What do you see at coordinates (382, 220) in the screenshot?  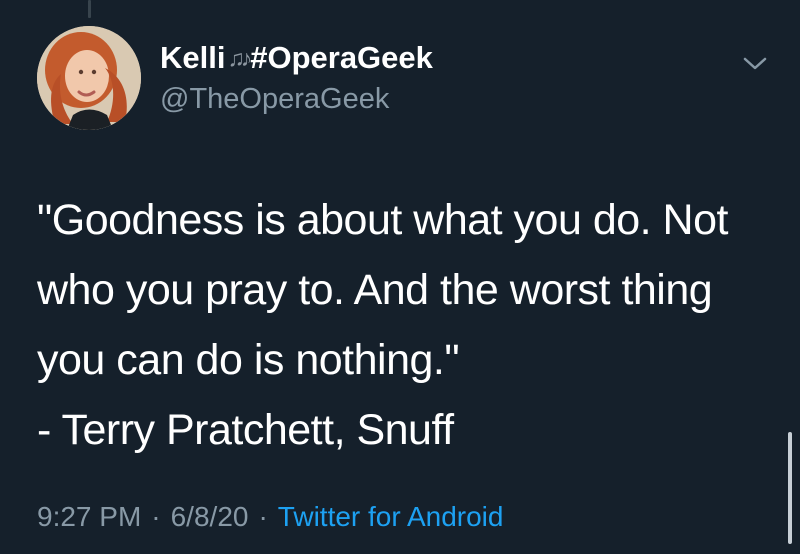 I see `tweet-text-line: "Goodness is about what you do. Not` at bounding box center [382, 220].